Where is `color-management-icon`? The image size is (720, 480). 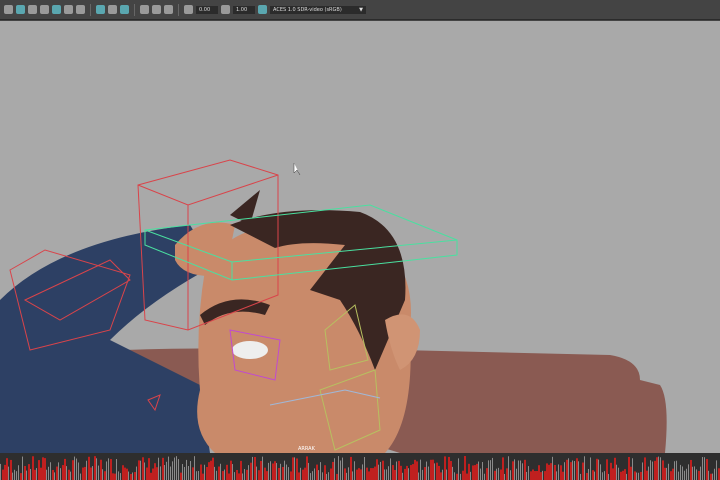 color-management-icon is located at coordinates (262, 9).